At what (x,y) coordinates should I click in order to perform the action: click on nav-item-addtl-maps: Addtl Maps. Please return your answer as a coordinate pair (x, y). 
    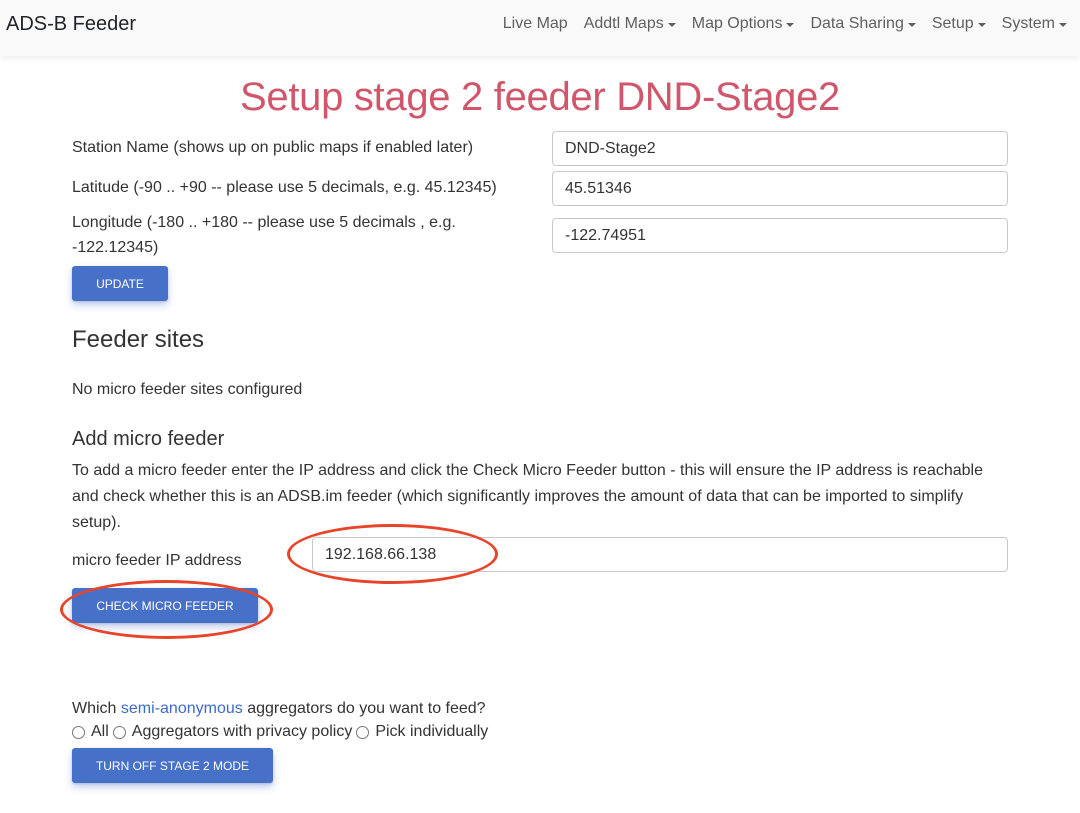
    Looking at the image, I should click on (630, 24).